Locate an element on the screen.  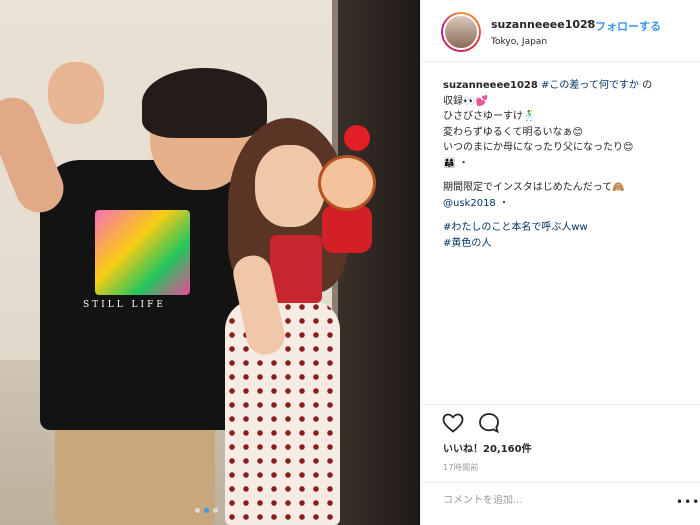
more-options-icon: ••• is located at coordinates (688, 502).